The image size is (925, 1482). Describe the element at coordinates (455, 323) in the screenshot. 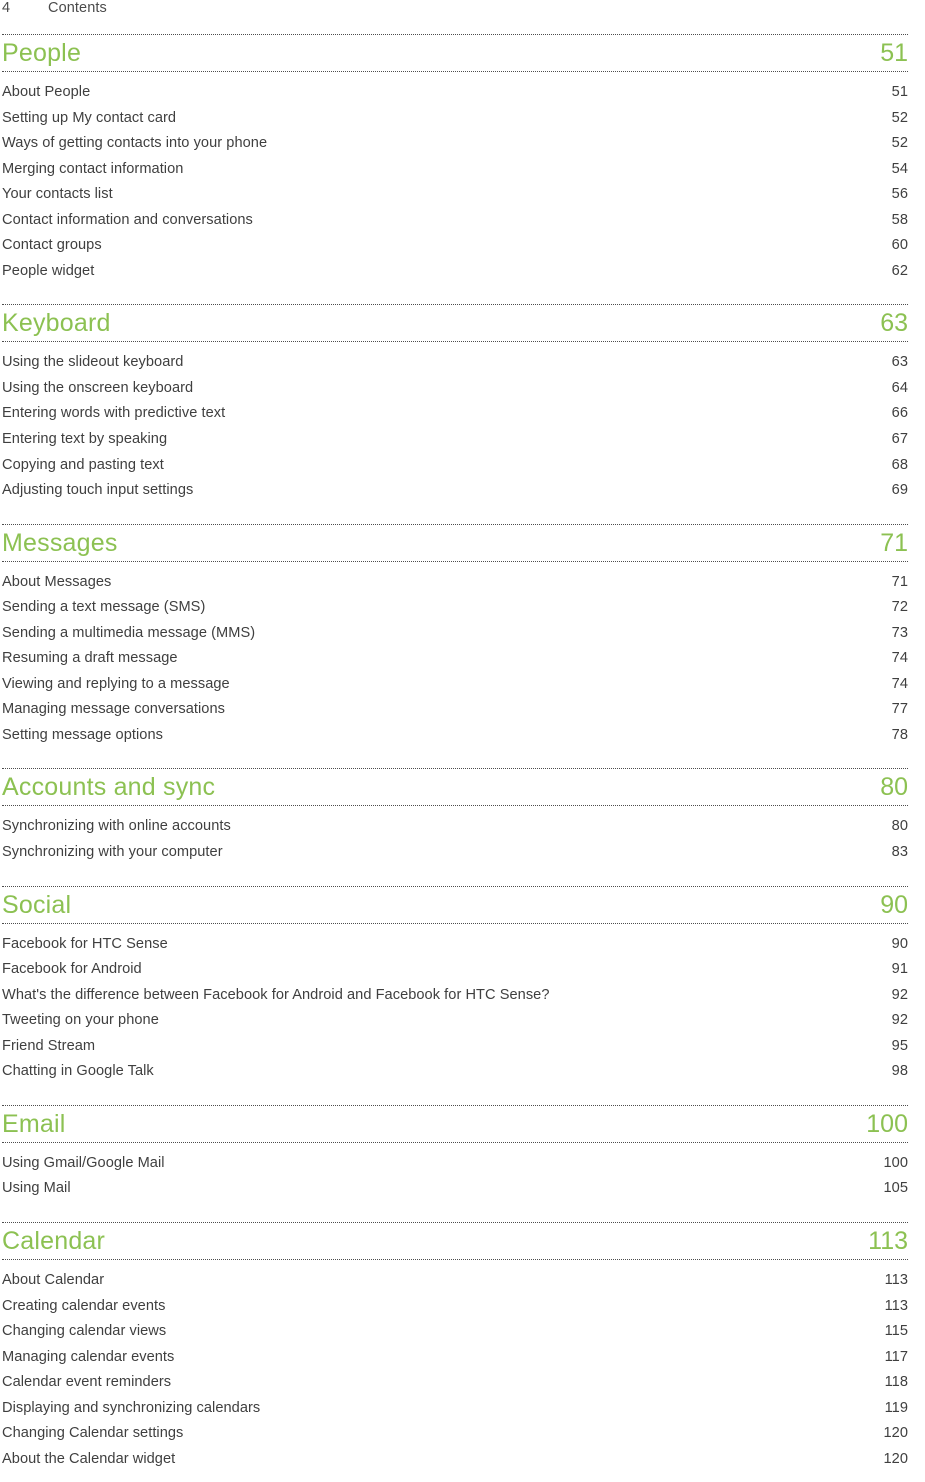

I see `toc-section-heading: Keyboard 63` at that location.